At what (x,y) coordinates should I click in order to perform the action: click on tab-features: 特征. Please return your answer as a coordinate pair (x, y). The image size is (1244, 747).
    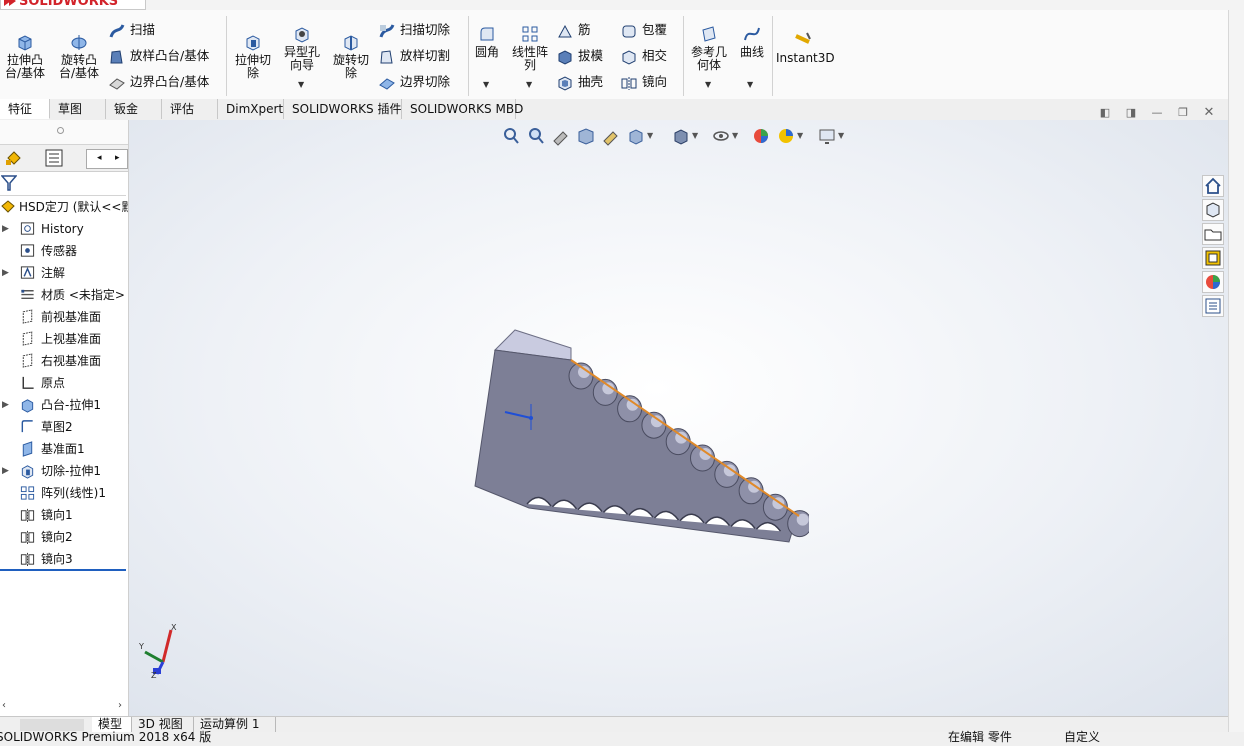
    Looking at the image, I should click on (25, 109).